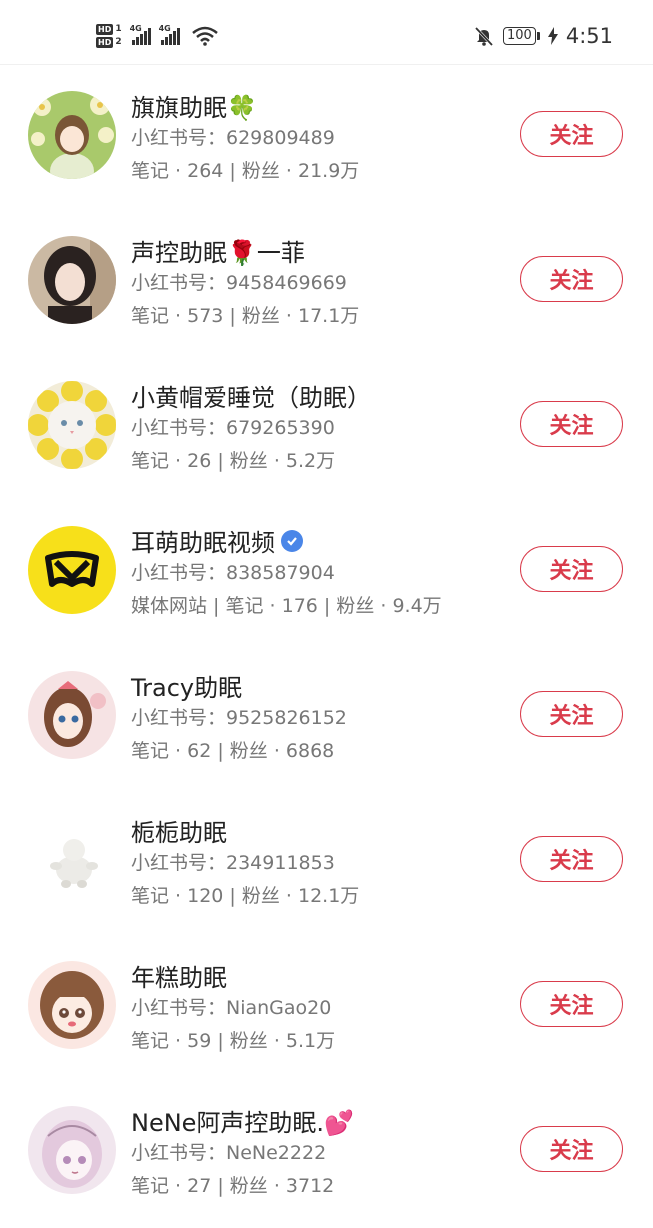 This screenshot has width=653, height=1228. Describe the element at coordinates (72, 570) in the screenshot. I see `avatar-logo-yellow` at that location.